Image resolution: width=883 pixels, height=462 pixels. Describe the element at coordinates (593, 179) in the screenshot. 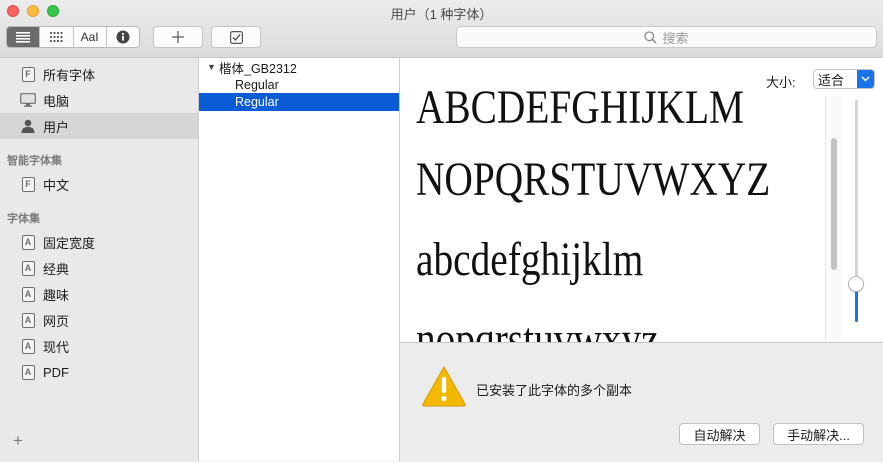

I see `preview-line: NOPQRSTUVWXYZ` at that location.